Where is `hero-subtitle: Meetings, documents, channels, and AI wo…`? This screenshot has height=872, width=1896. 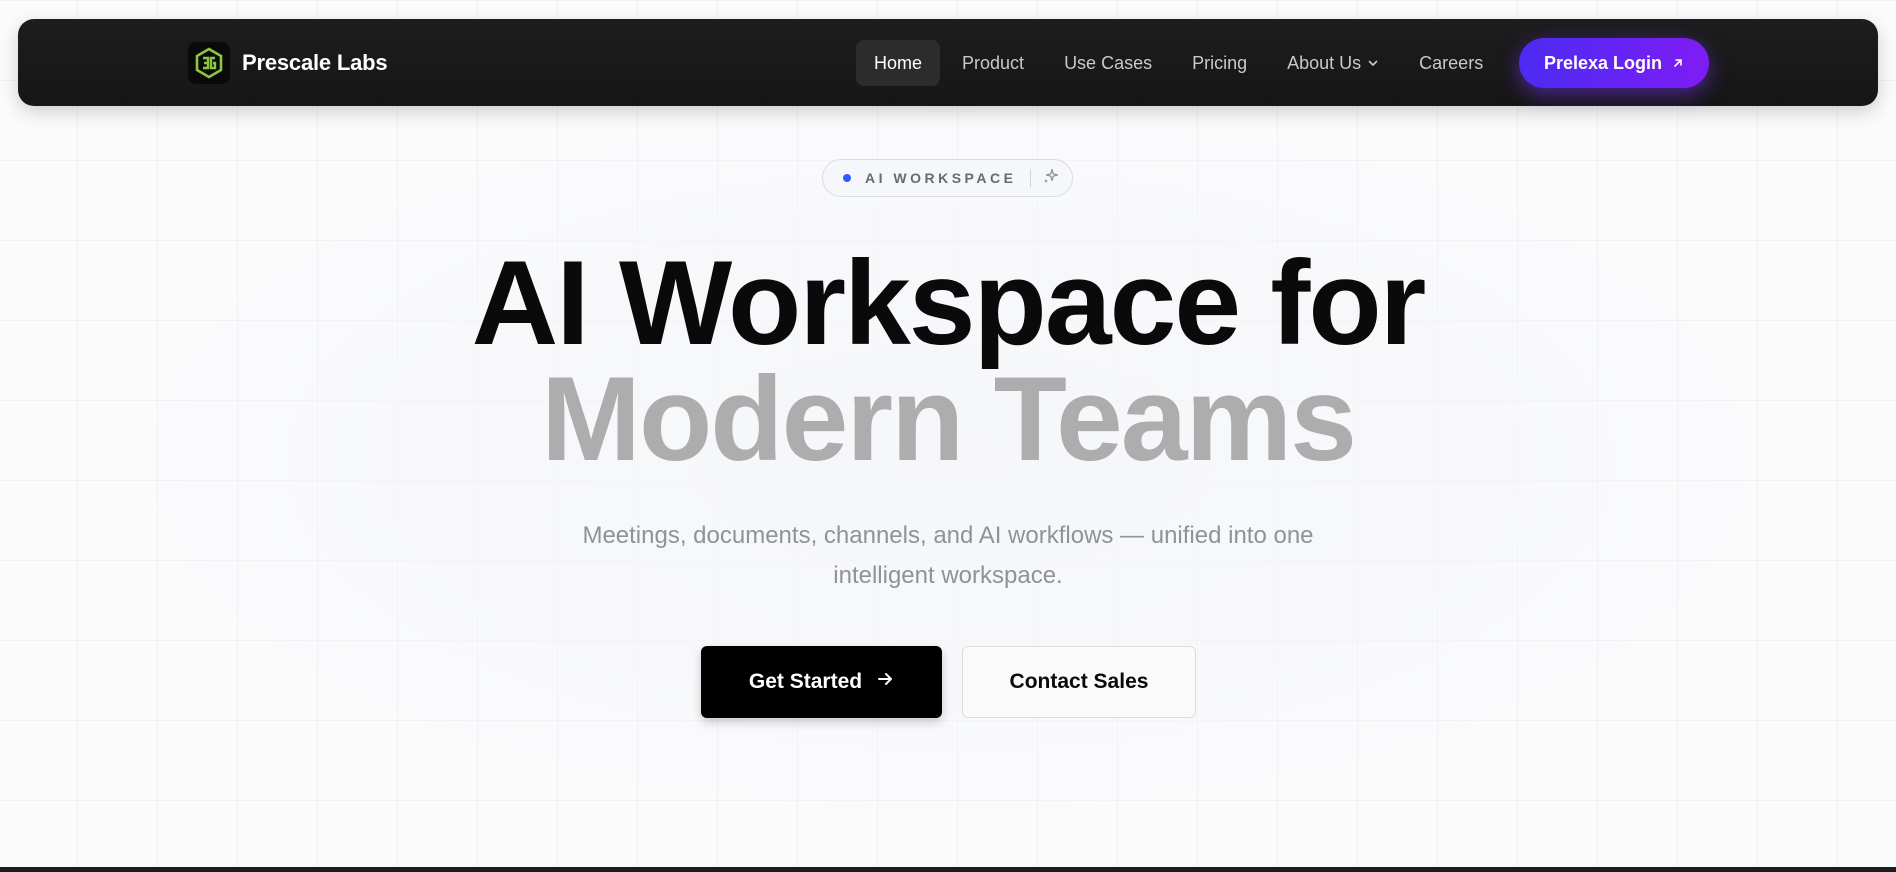
hero-subtitle: Meetings, documents, channels, and AI wo… is located at coordinates (948, 555).